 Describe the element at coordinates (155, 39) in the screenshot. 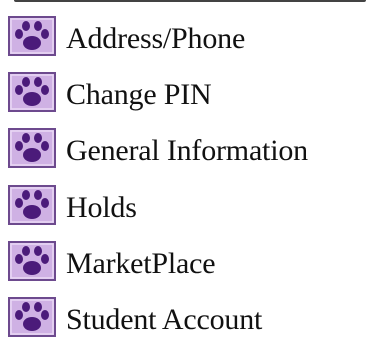

I see `menu-item-label: Address/Phone` at that location.